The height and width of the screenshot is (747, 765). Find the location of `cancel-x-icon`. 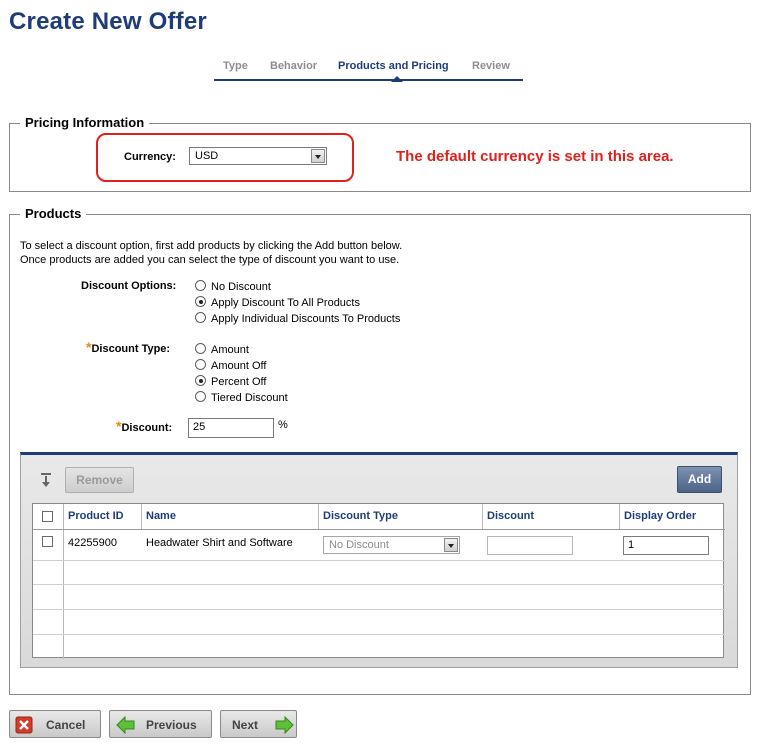

cancel-x-icon is located at coordinates (24, 725).